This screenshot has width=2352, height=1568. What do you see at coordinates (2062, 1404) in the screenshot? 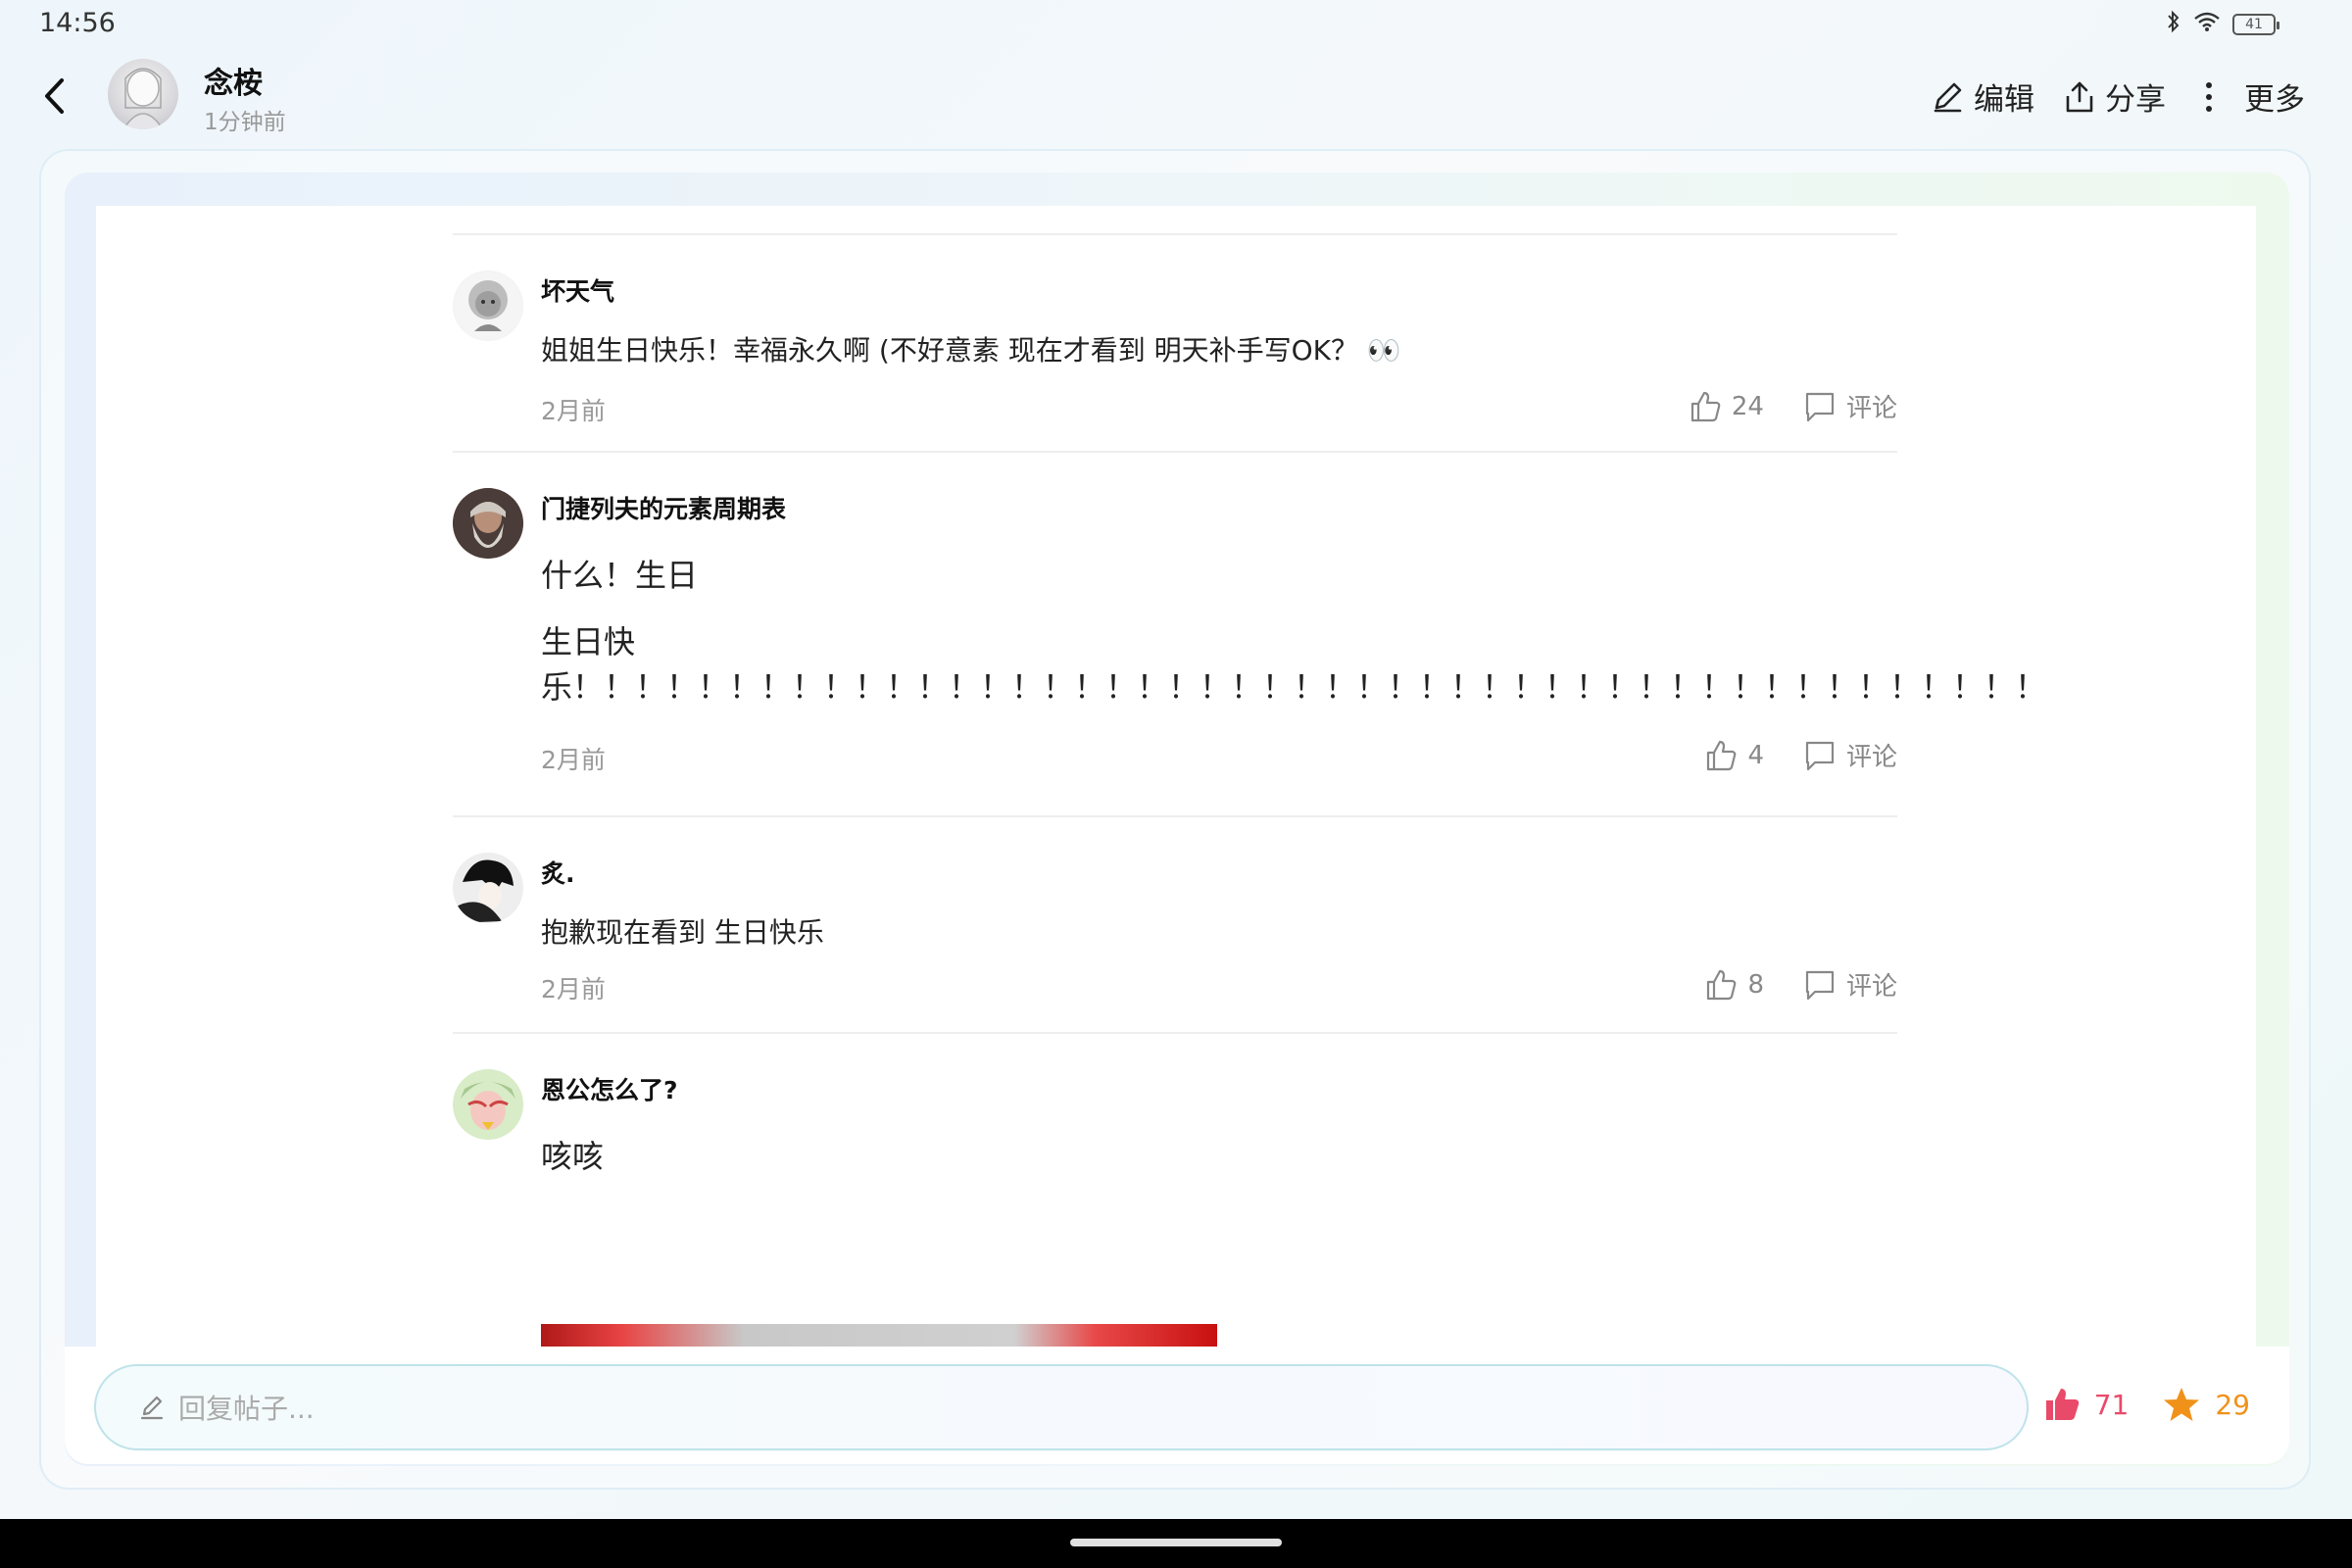
I see `thumbs-up-filled-icon` at bounding box center [2062, 1404].